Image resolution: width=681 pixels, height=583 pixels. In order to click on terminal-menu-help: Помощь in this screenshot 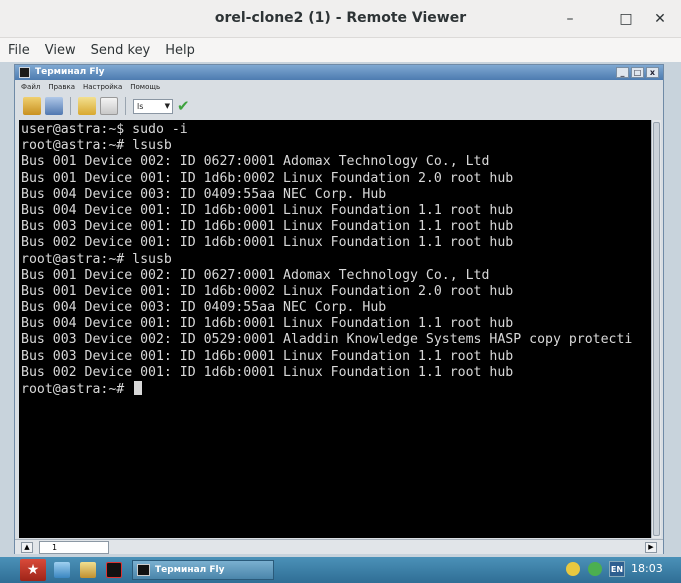, I will do `click(145, 87)`.